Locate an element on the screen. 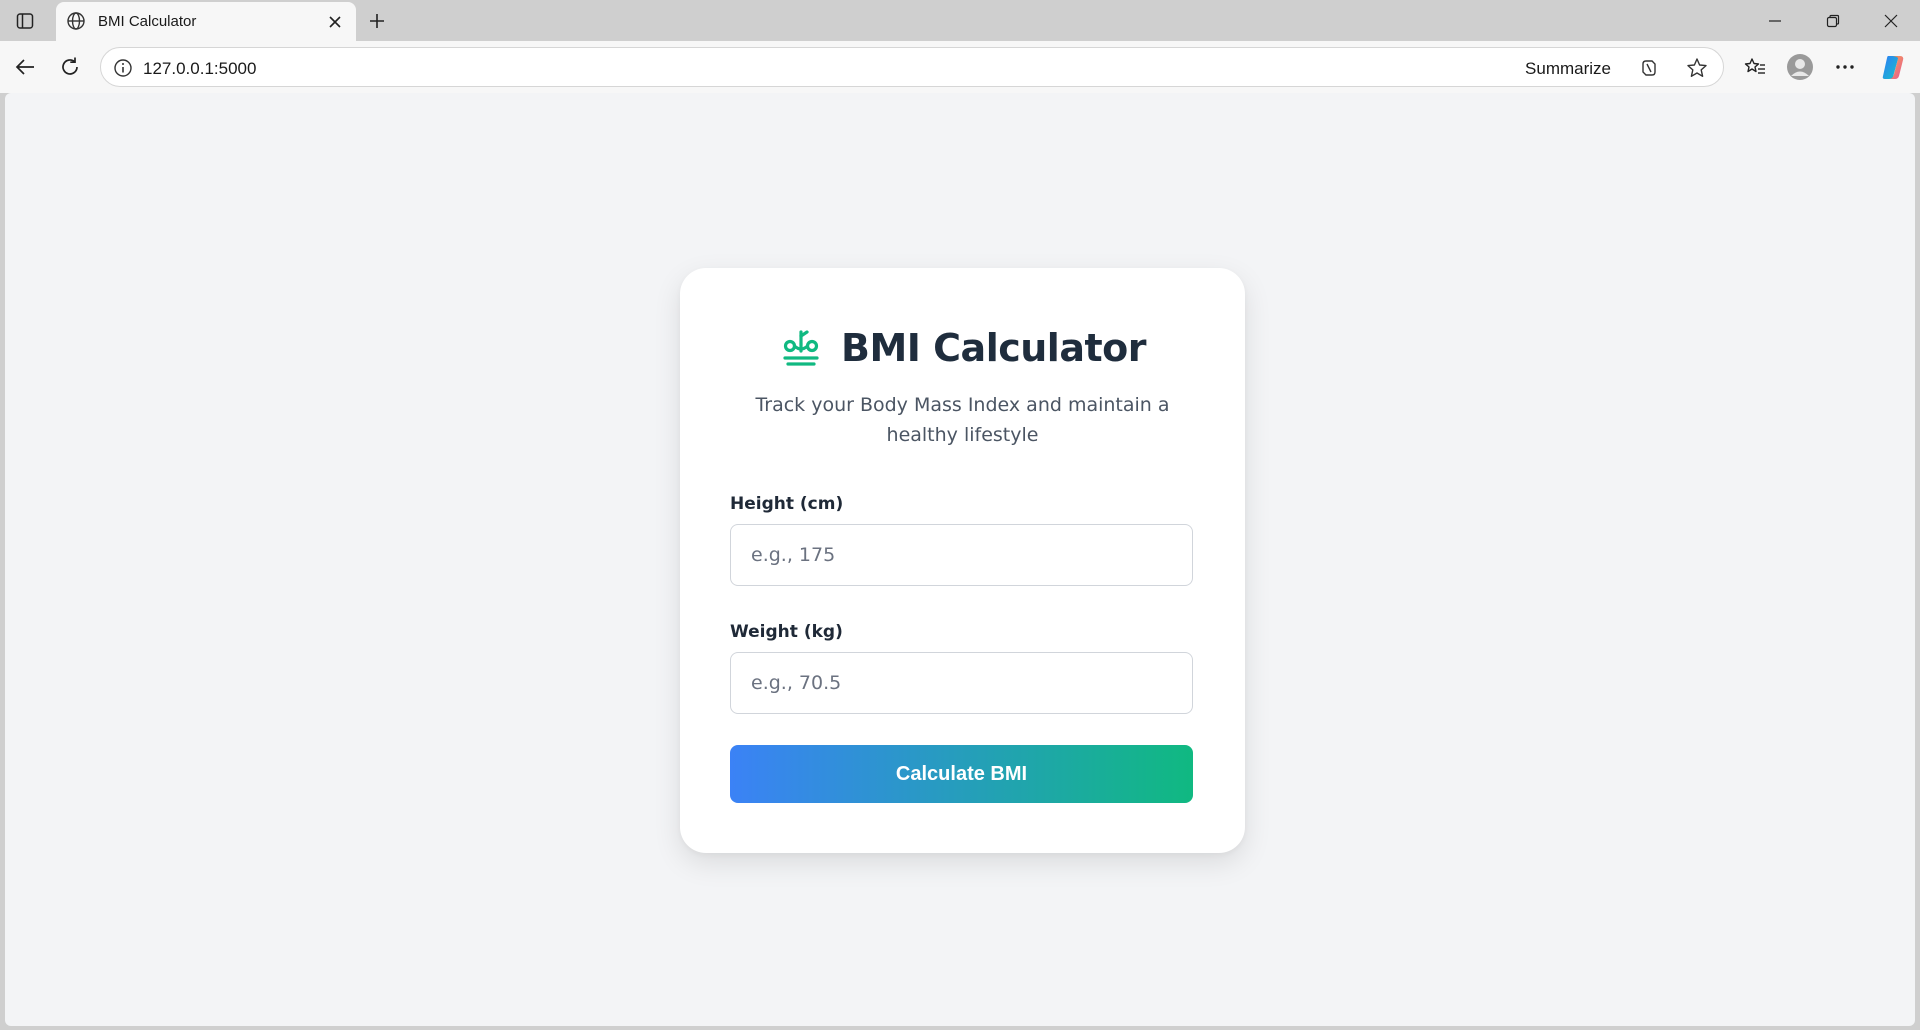  url-text: 127.0.0.1:5000 is located at coordinates (199, 69).